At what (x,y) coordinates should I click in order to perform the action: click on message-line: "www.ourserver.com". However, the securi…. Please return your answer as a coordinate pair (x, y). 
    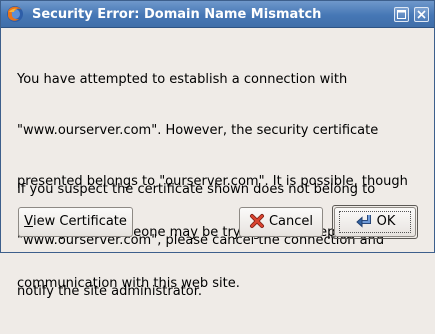
    Looking at the image, I should click on (198, 130).